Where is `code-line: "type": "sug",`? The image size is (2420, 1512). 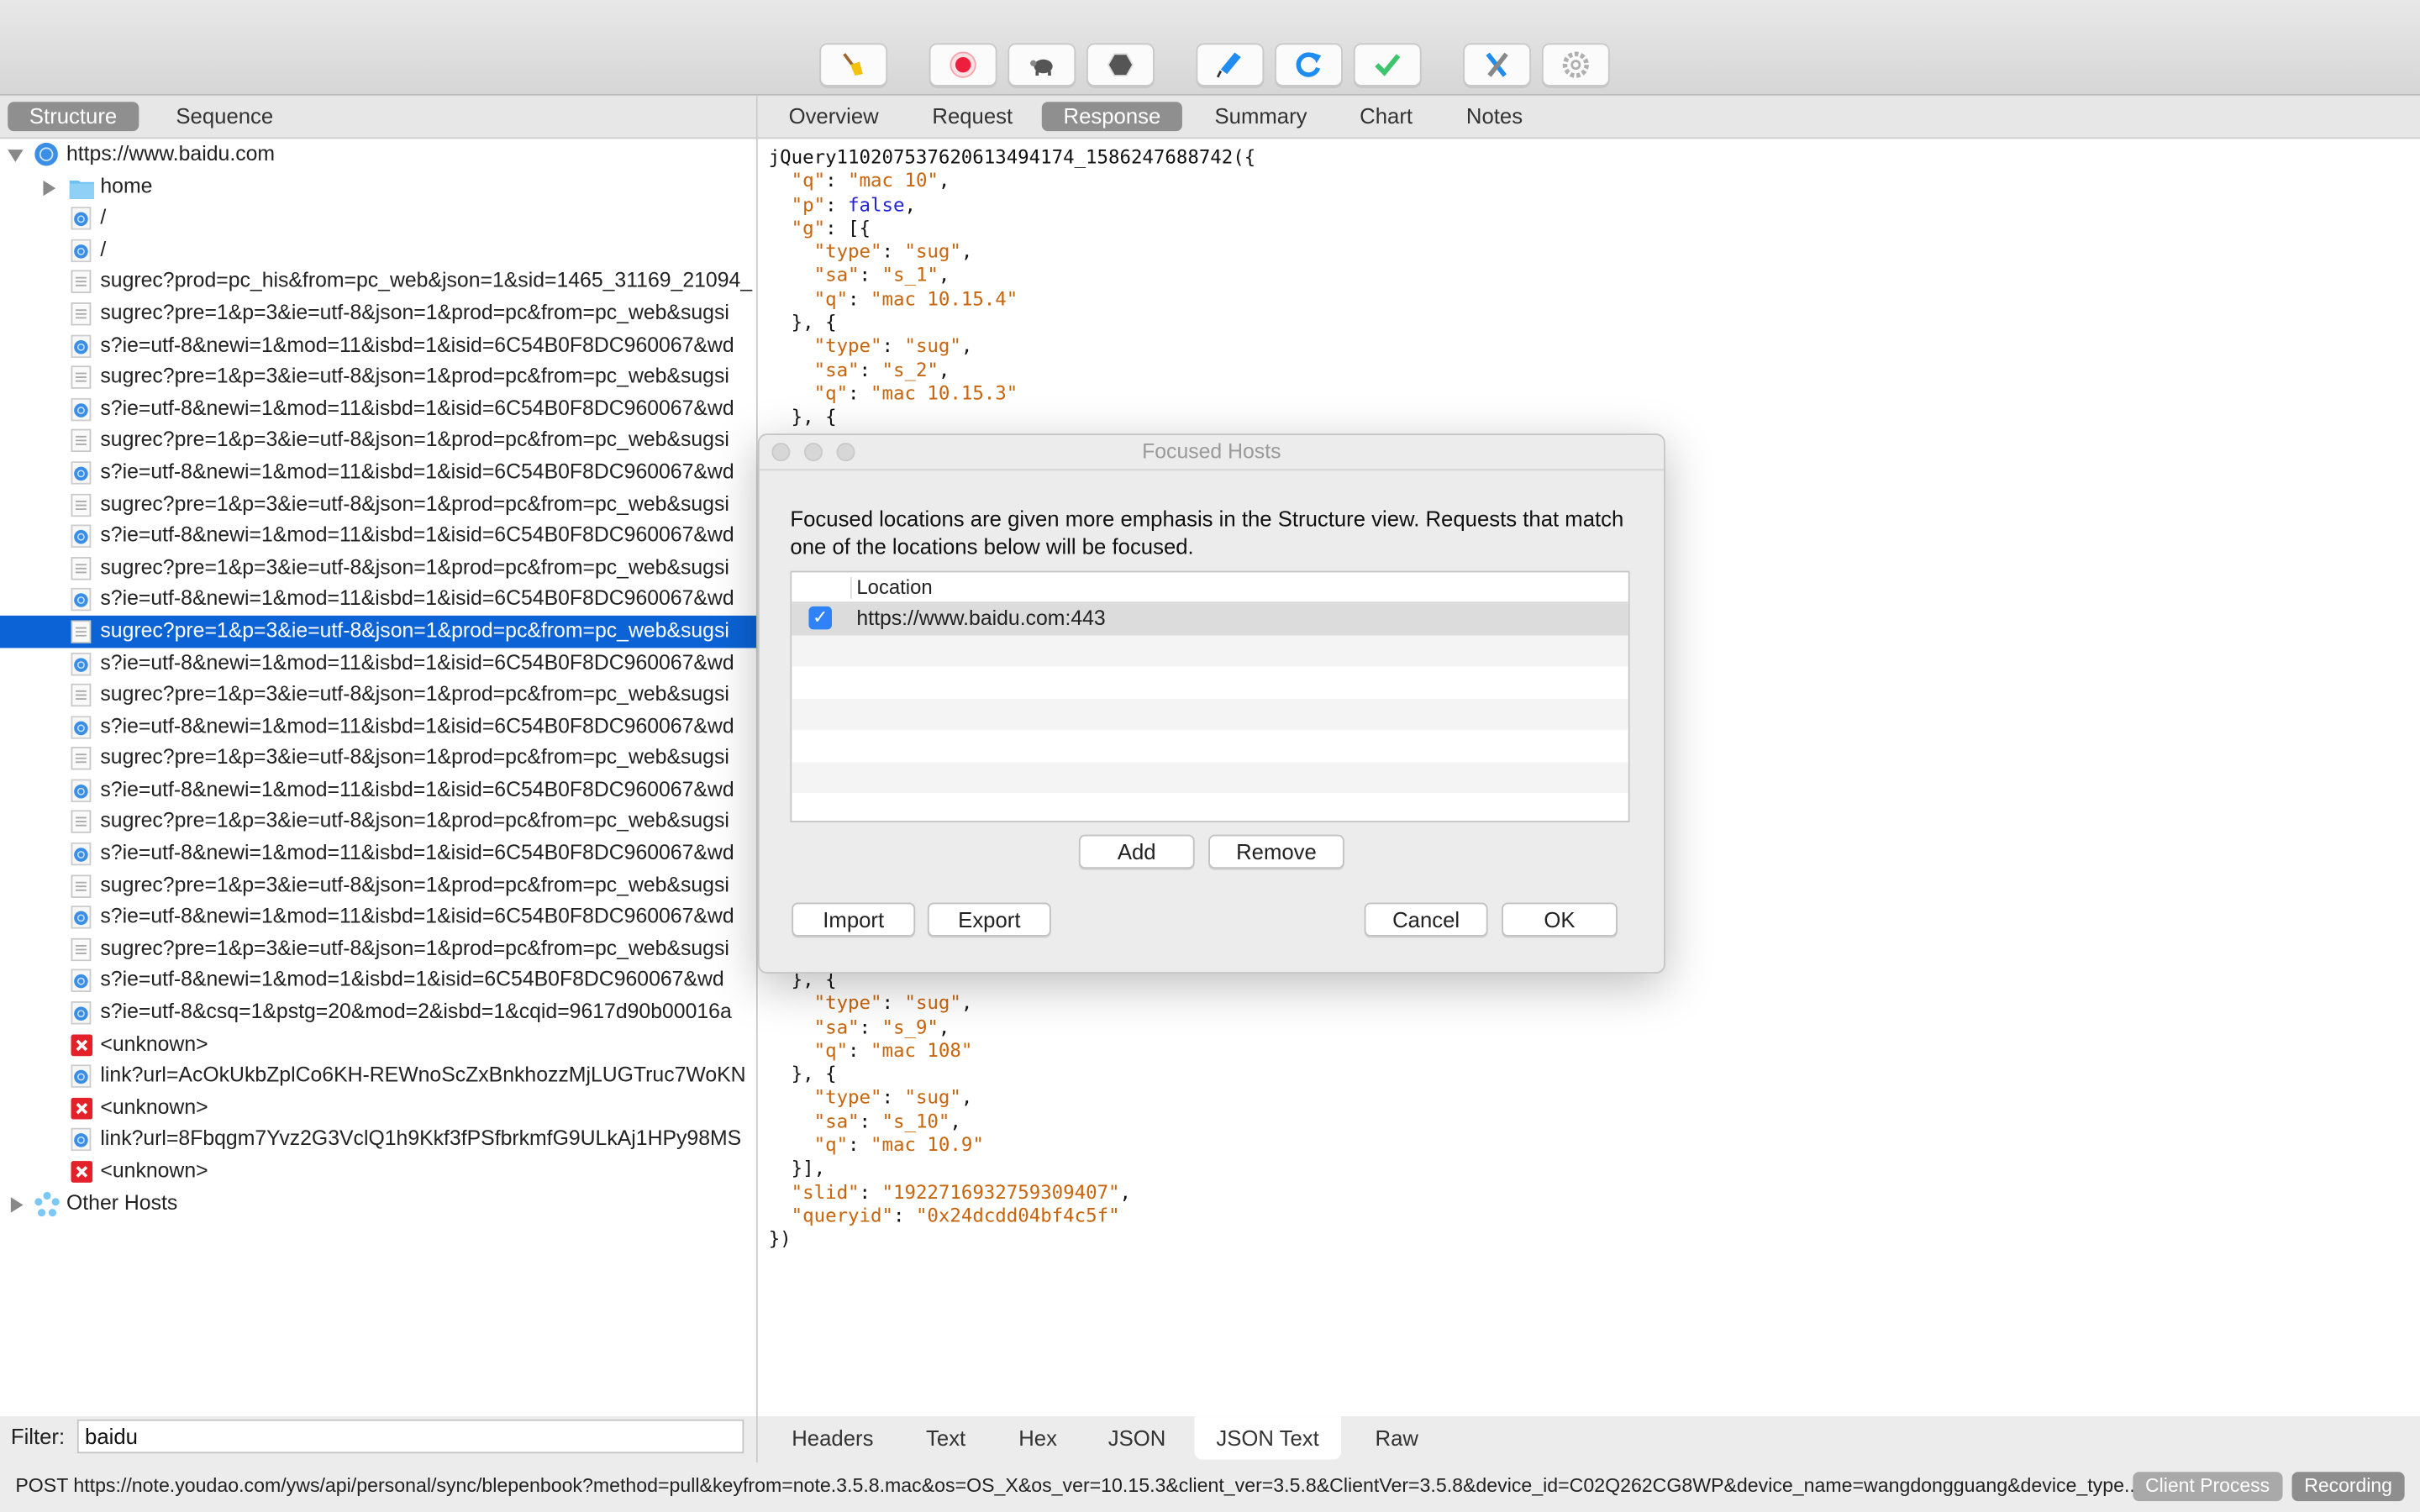
code-line: "type": "sug", is located at coordinates (950, 1098).